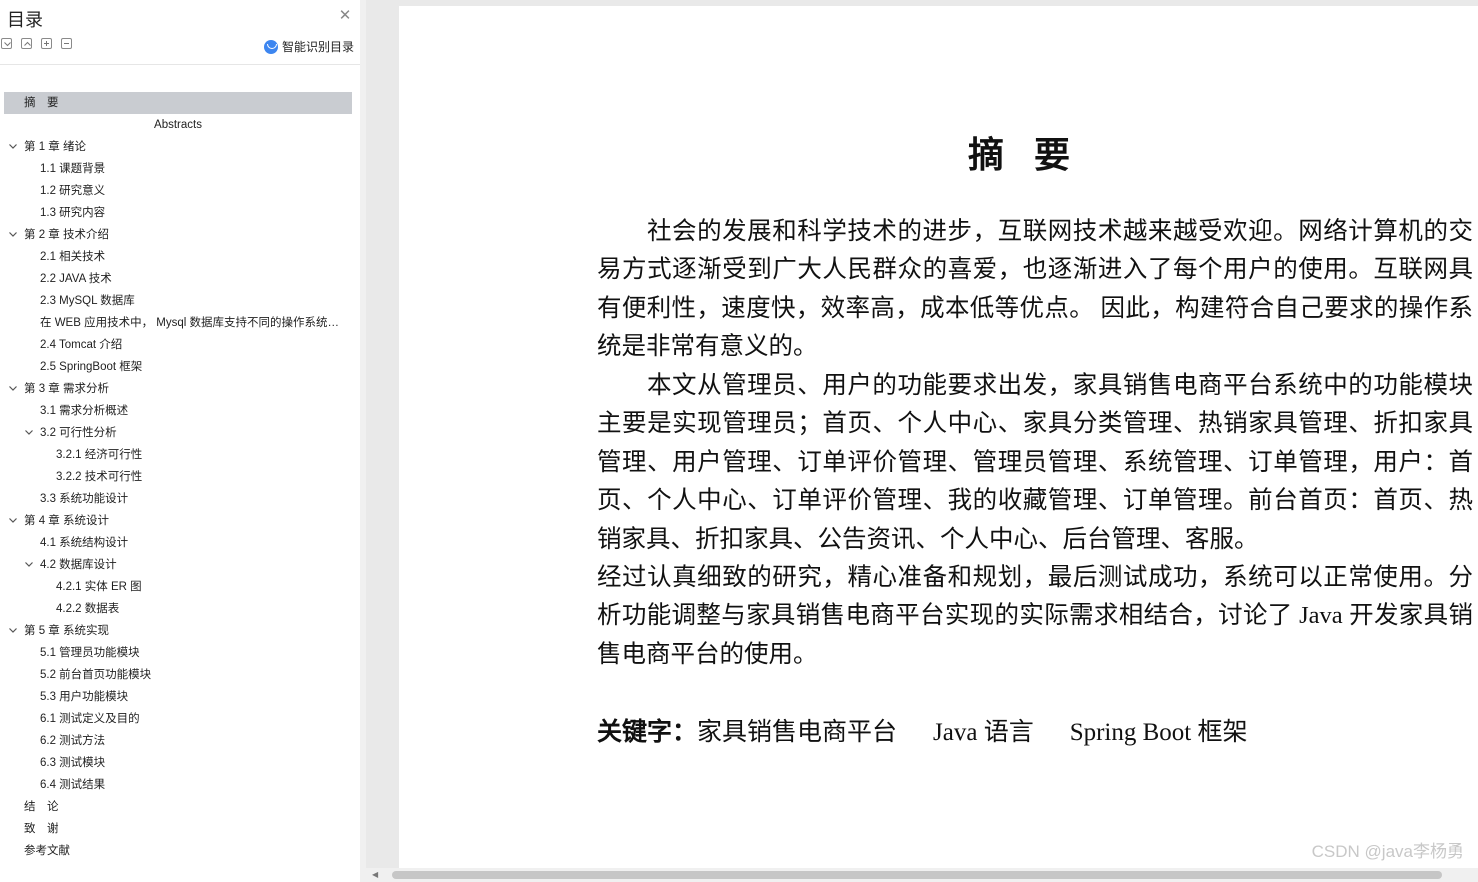 The width and height of the screenshot is (1478, 882). I want to click on toc-item-label: 2.5 SpringBoot 框架, so click(91, 367).